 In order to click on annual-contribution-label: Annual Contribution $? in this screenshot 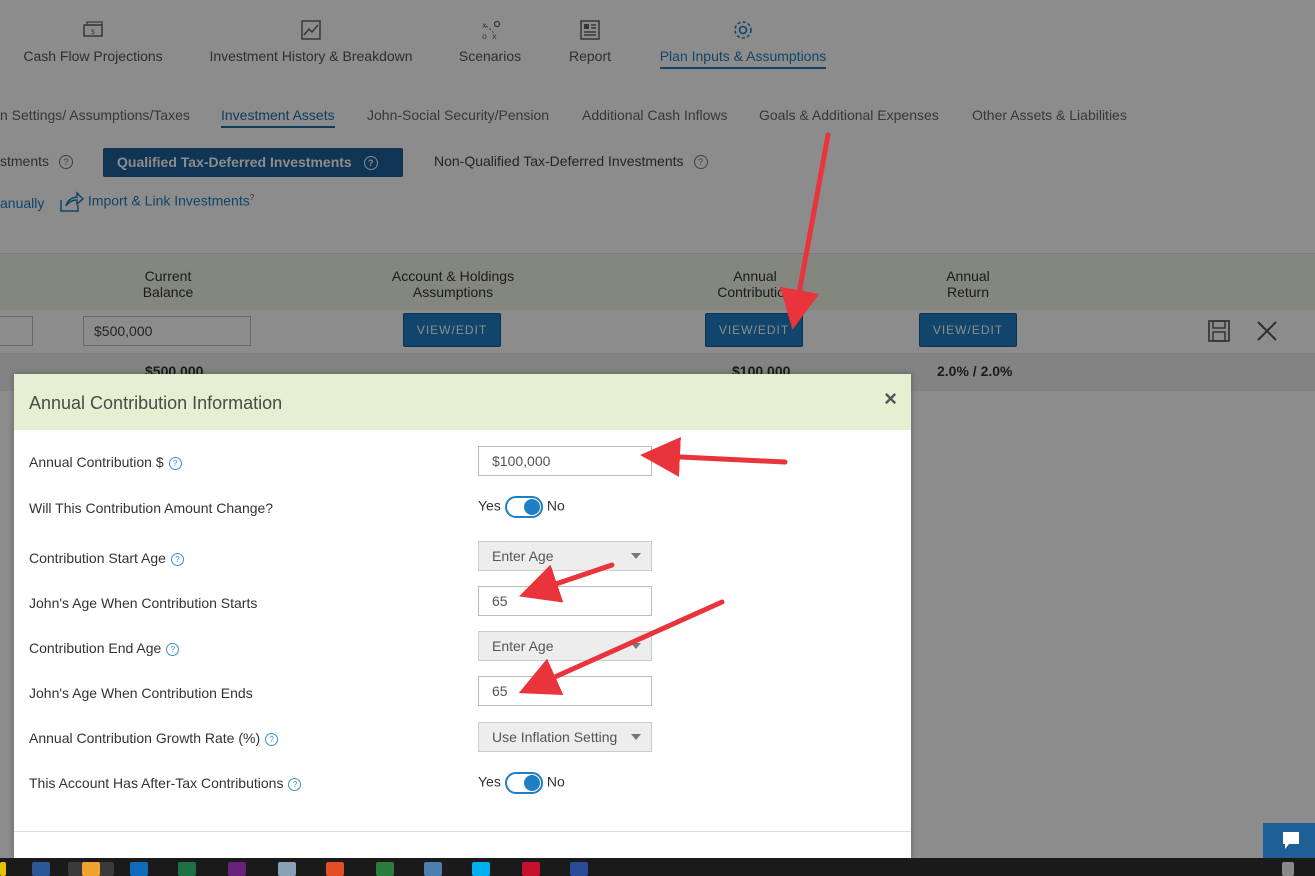, I will do `click(105, 462)`.